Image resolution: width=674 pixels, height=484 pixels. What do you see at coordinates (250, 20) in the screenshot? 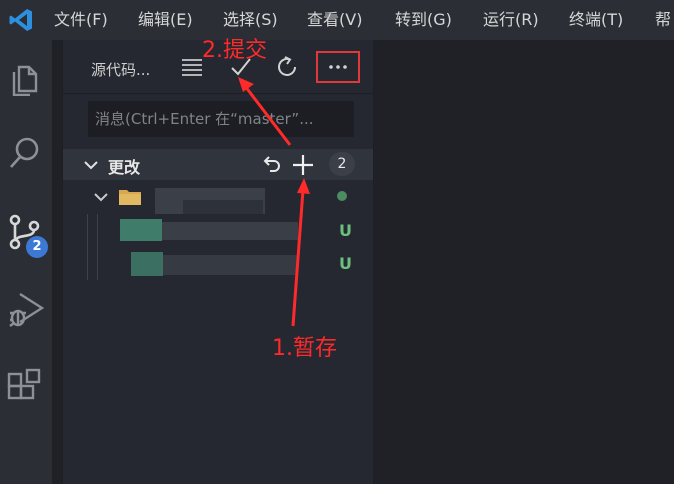
I see `menu-selection: 选择(S)` at bounding box center [250, 20].